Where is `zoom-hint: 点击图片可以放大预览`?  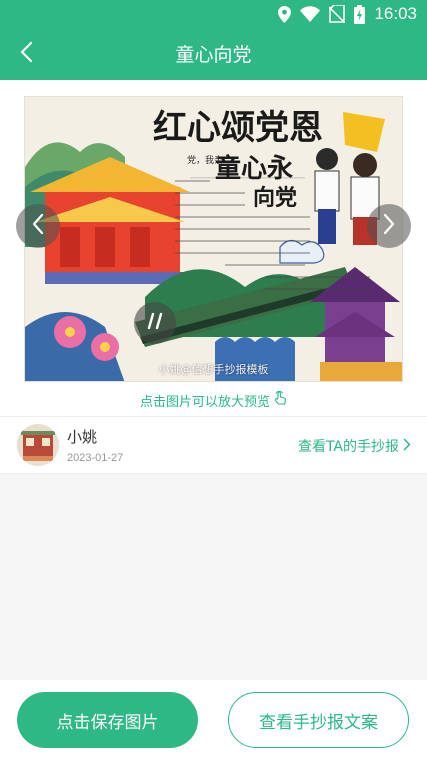 zoom-hint: 点击图片可以放大预览 is located at coordinates (213, 400).